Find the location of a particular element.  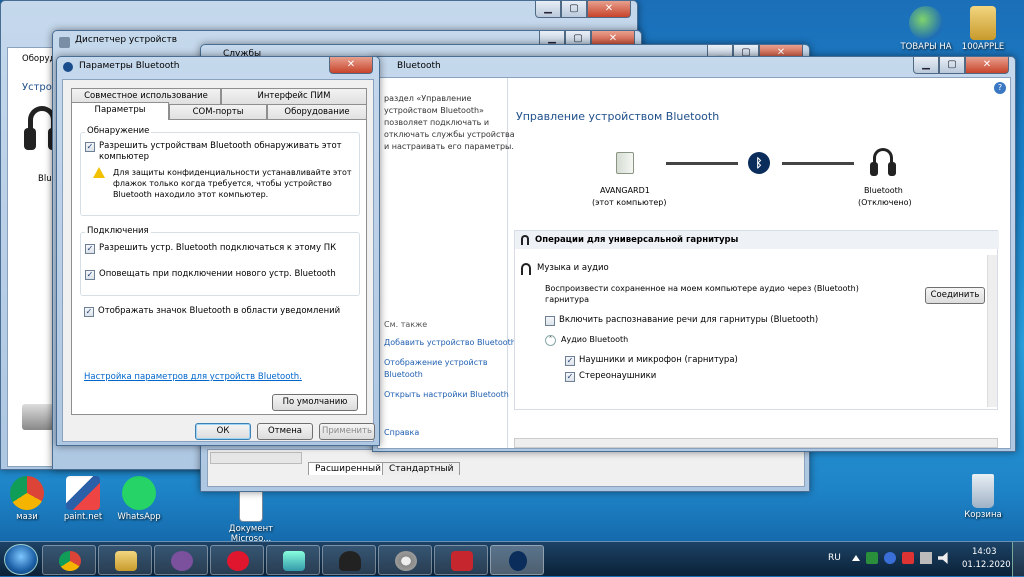

window-caption-buttons: ▁ ▢ ✕ is located at coordinates (961, 65).